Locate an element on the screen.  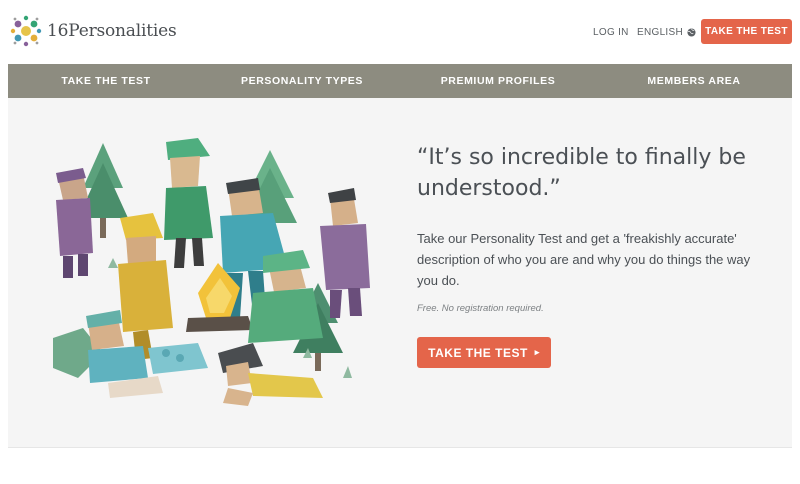
hero-take-test-button: TAKE THE TEST ▸ is located at coordinates (484, 352).